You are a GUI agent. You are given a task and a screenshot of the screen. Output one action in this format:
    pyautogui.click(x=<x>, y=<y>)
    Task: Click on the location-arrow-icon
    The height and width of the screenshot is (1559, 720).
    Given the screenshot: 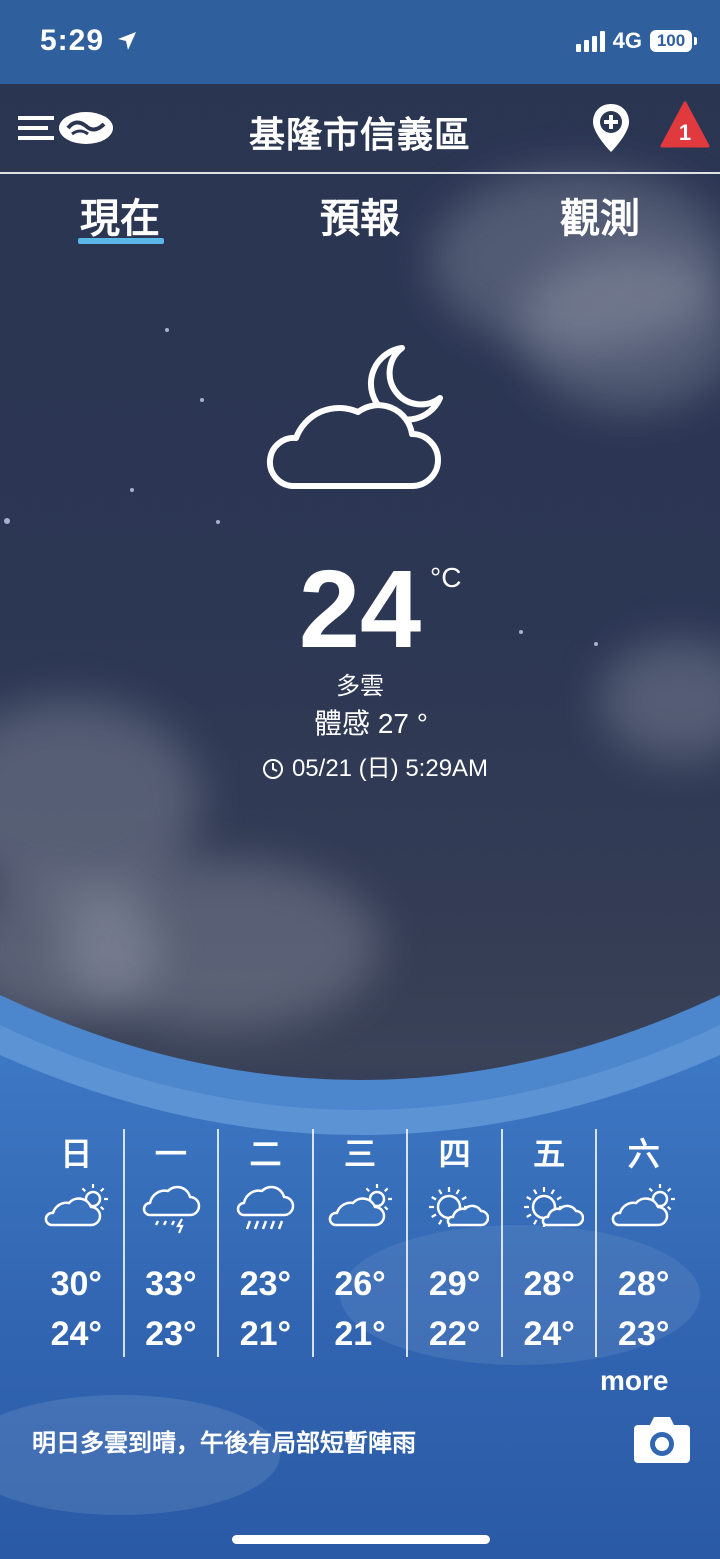 What is the action you would take?
    pyautogui.click(x=127, y=41)
    